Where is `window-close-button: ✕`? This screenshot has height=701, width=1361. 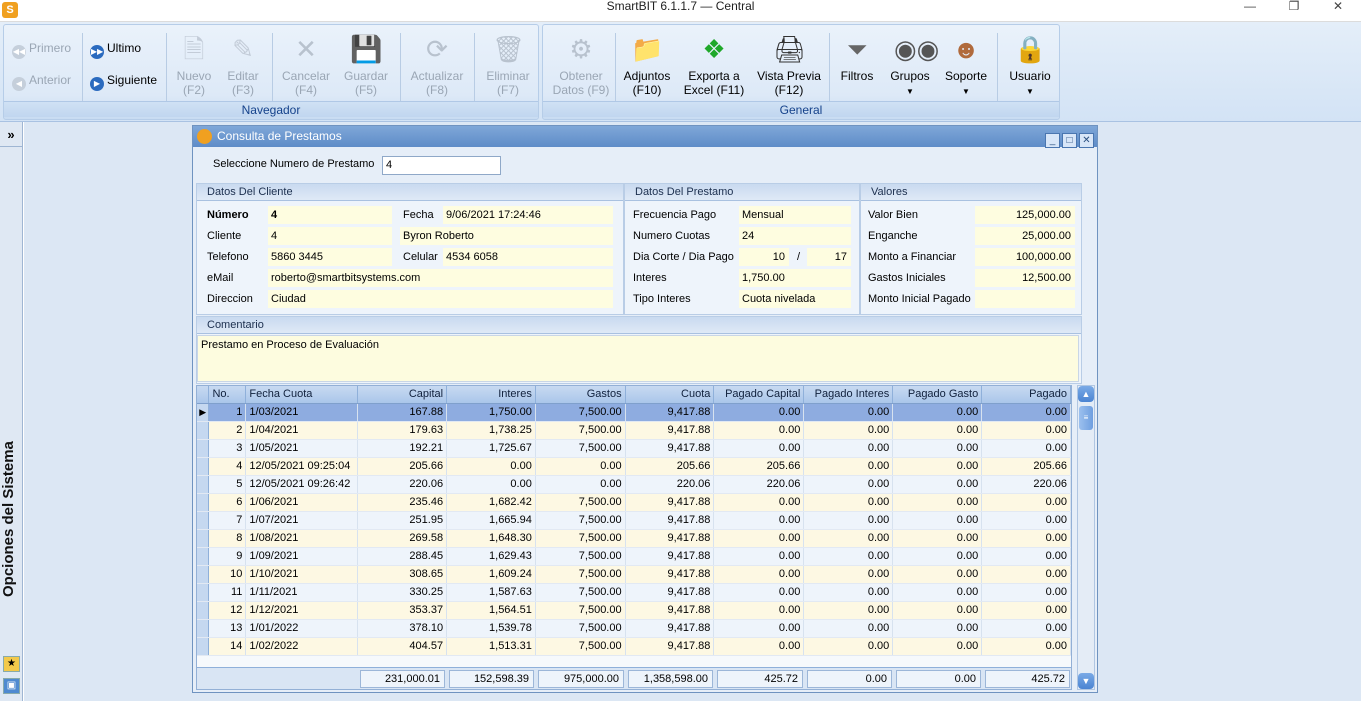
window-close-button: ✕ is located at coordinates (1086, 140).